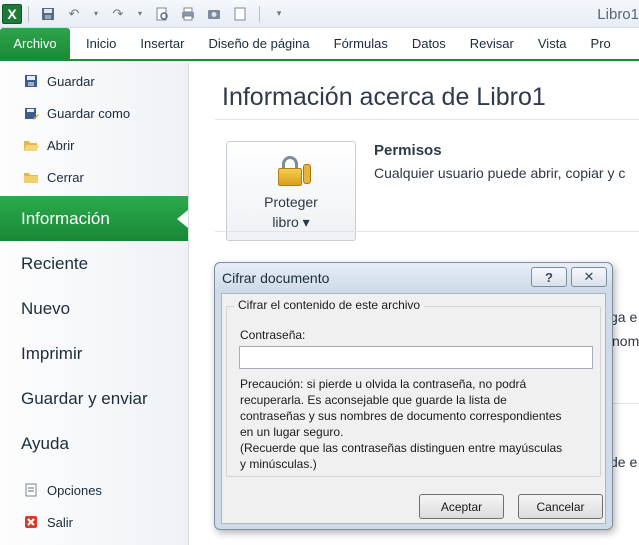  I want to click on tab-insertar: Insertar, so click(162, 43).